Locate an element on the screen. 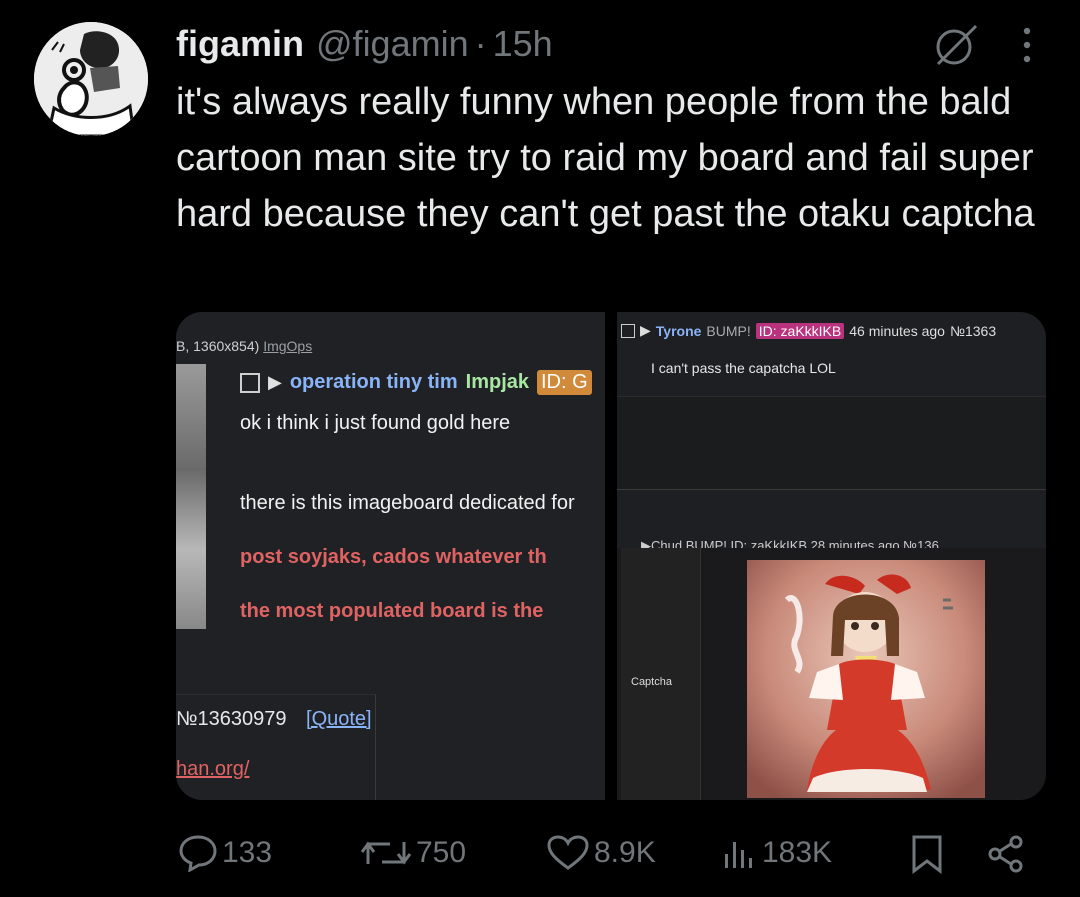 This screenshot has width=1080, height=897. quote-link: [Quote] is located at coordinates (339, 719).